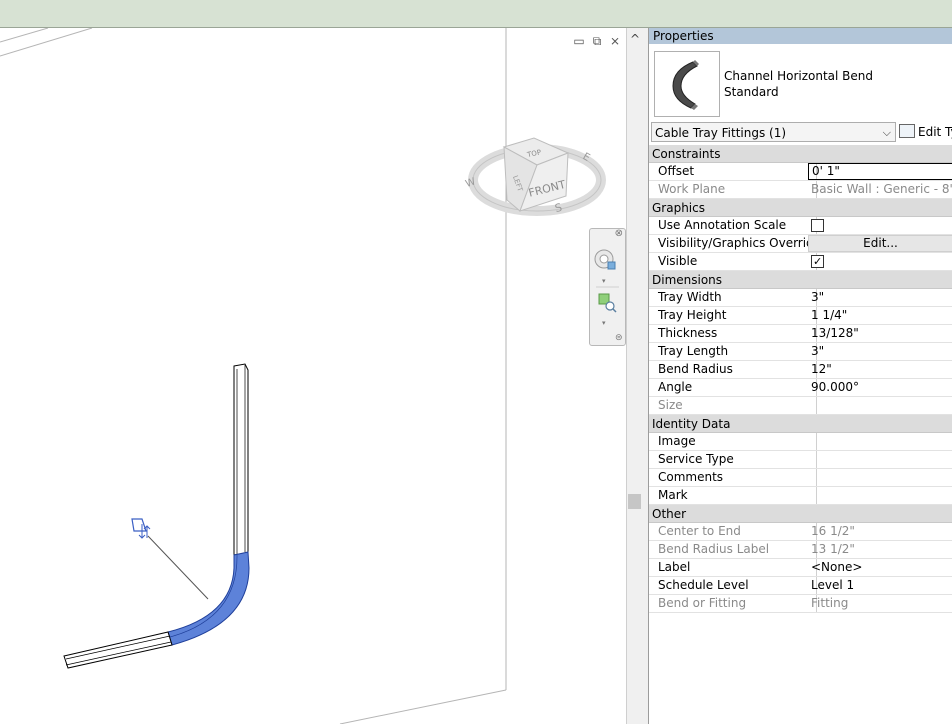 The image size is (952, 724). What do you see at coordinates (634, 501) in the screenshot?
I see `scrollbar-thumb` at bounding box center [634, 501].